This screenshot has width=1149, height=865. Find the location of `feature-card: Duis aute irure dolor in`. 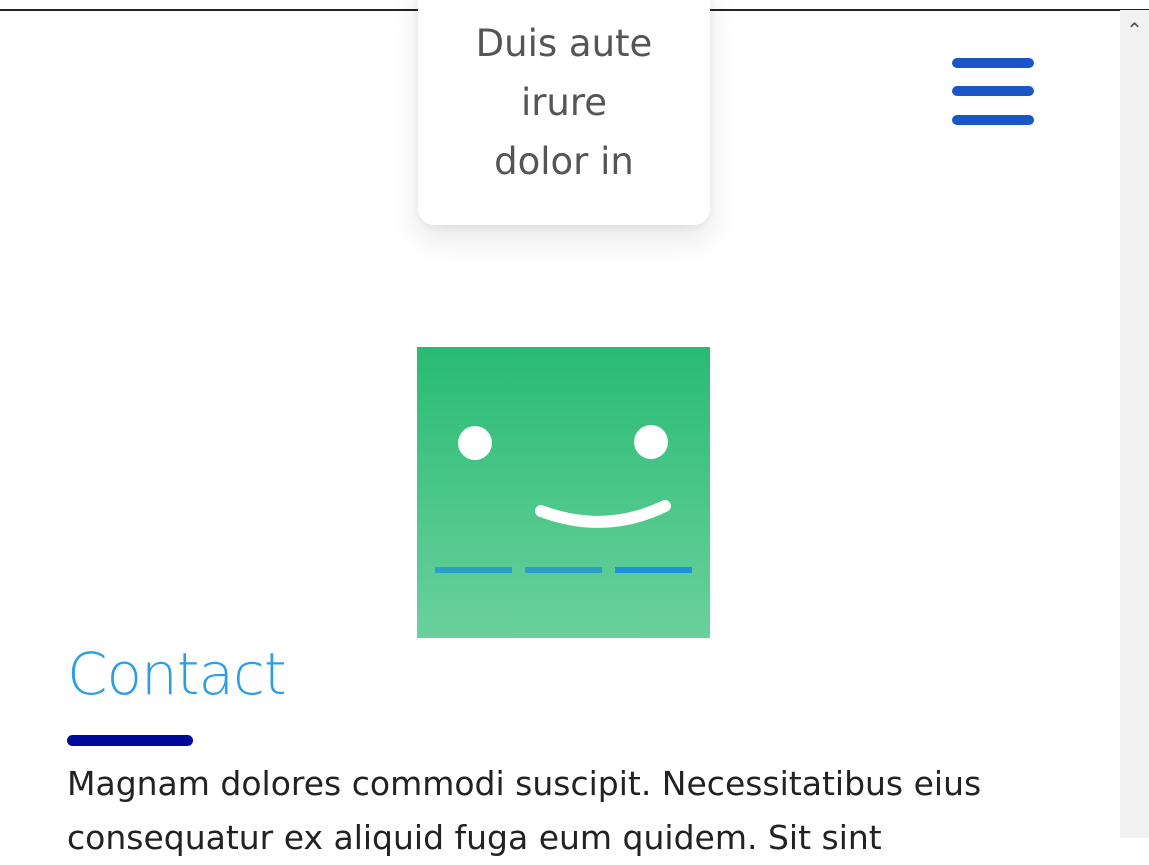

feature-card: Duis aute irure dolor in is located at coordinates (564, 112).